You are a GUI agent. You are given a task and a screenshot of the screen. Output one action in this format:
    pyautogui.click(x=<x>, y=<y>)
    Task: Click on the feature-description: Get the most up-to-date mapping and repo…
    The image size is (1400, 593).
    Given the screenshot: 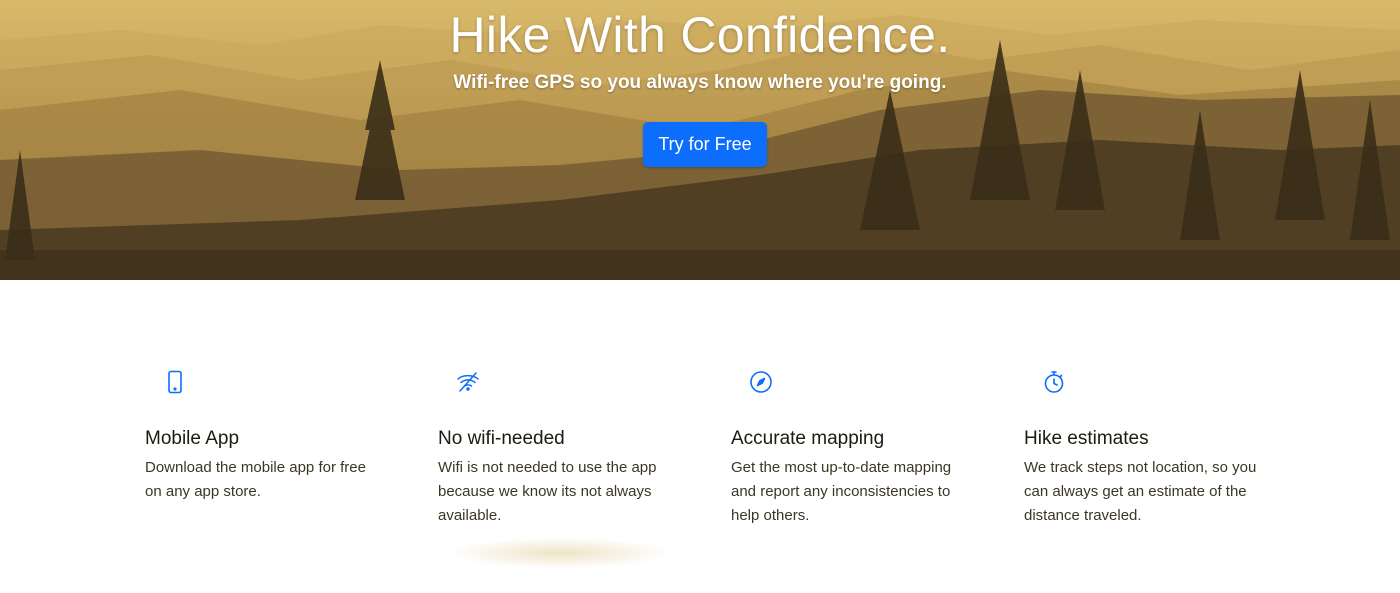 What is the action you would take?
    pyautogui.click(x=841, y=491)
    